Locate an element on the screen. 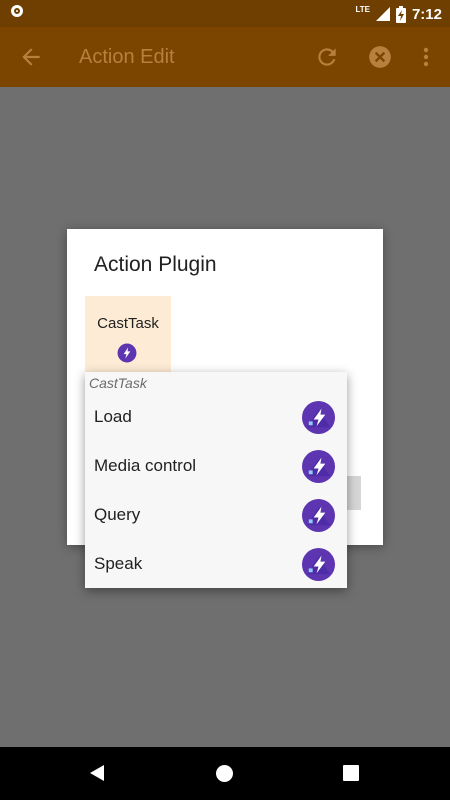 This screenshot has height=800, width=450. menu-item-label: Media control is located at coordinates (145, 465).